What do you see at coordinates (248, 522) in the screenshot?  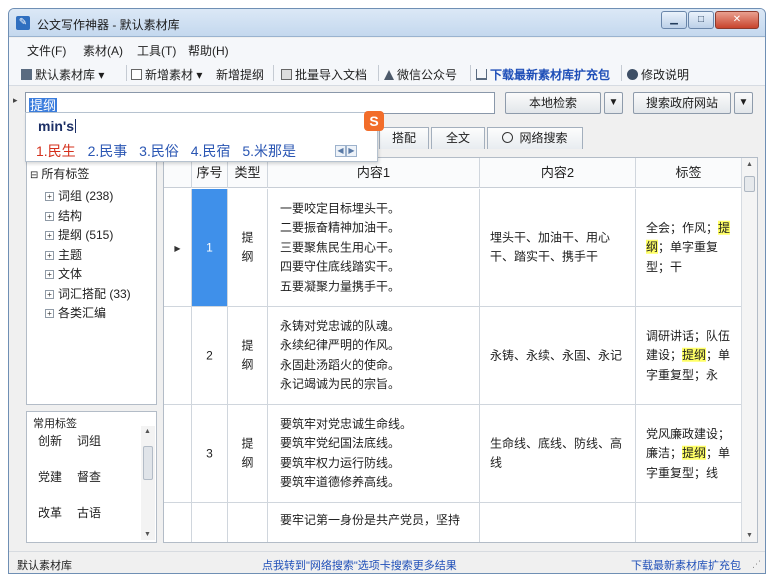 I see `cell-type` at bounding box center [248, 522].